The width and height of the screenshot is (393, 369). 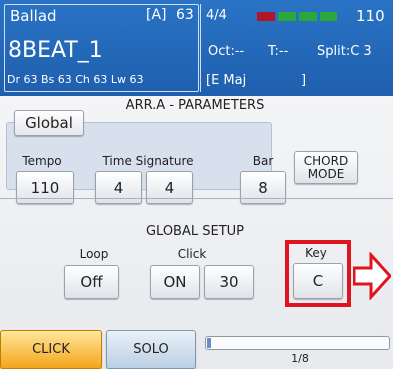 What do you see at coordinates (169, 187) in the screenshot?
I see `time-sig-denominator-button: 4` at bounding box center [169, 187].